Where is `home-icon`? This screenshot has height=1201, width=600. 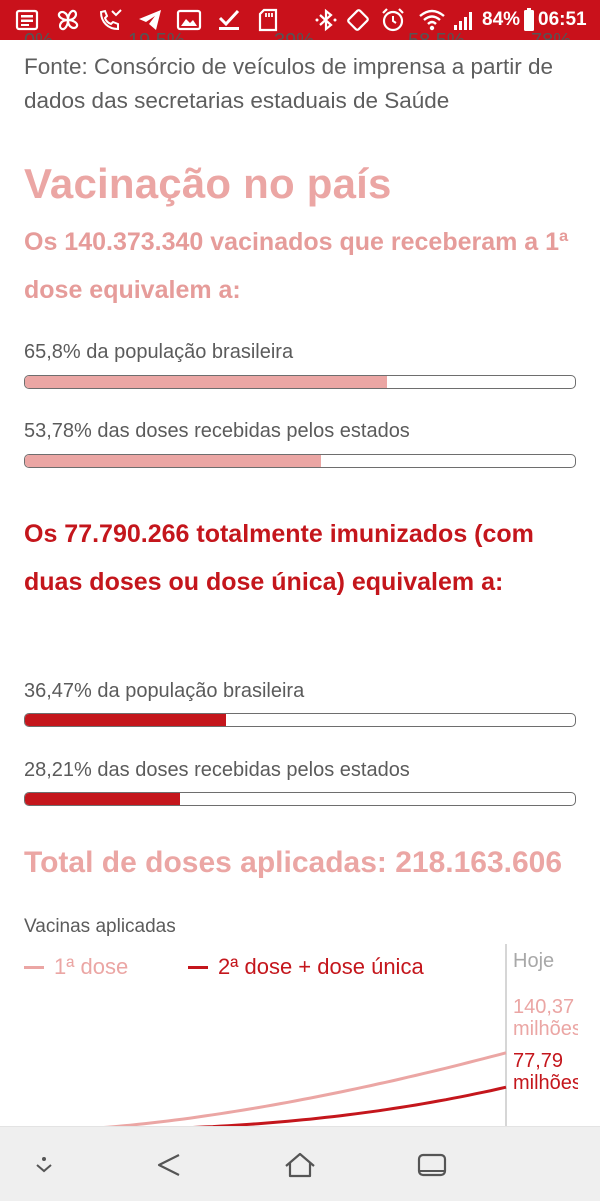 home-icon is located at coordinates (300, 1165).